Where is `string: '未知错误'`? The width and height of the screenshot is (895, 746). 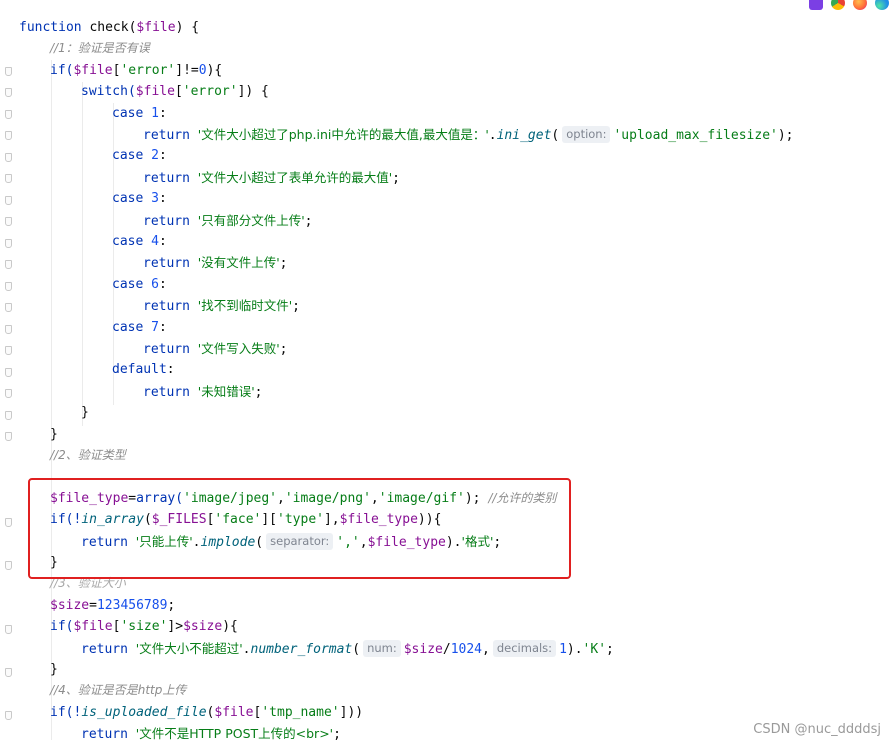
string: '未知错误' is located at coordinates (226, 391).